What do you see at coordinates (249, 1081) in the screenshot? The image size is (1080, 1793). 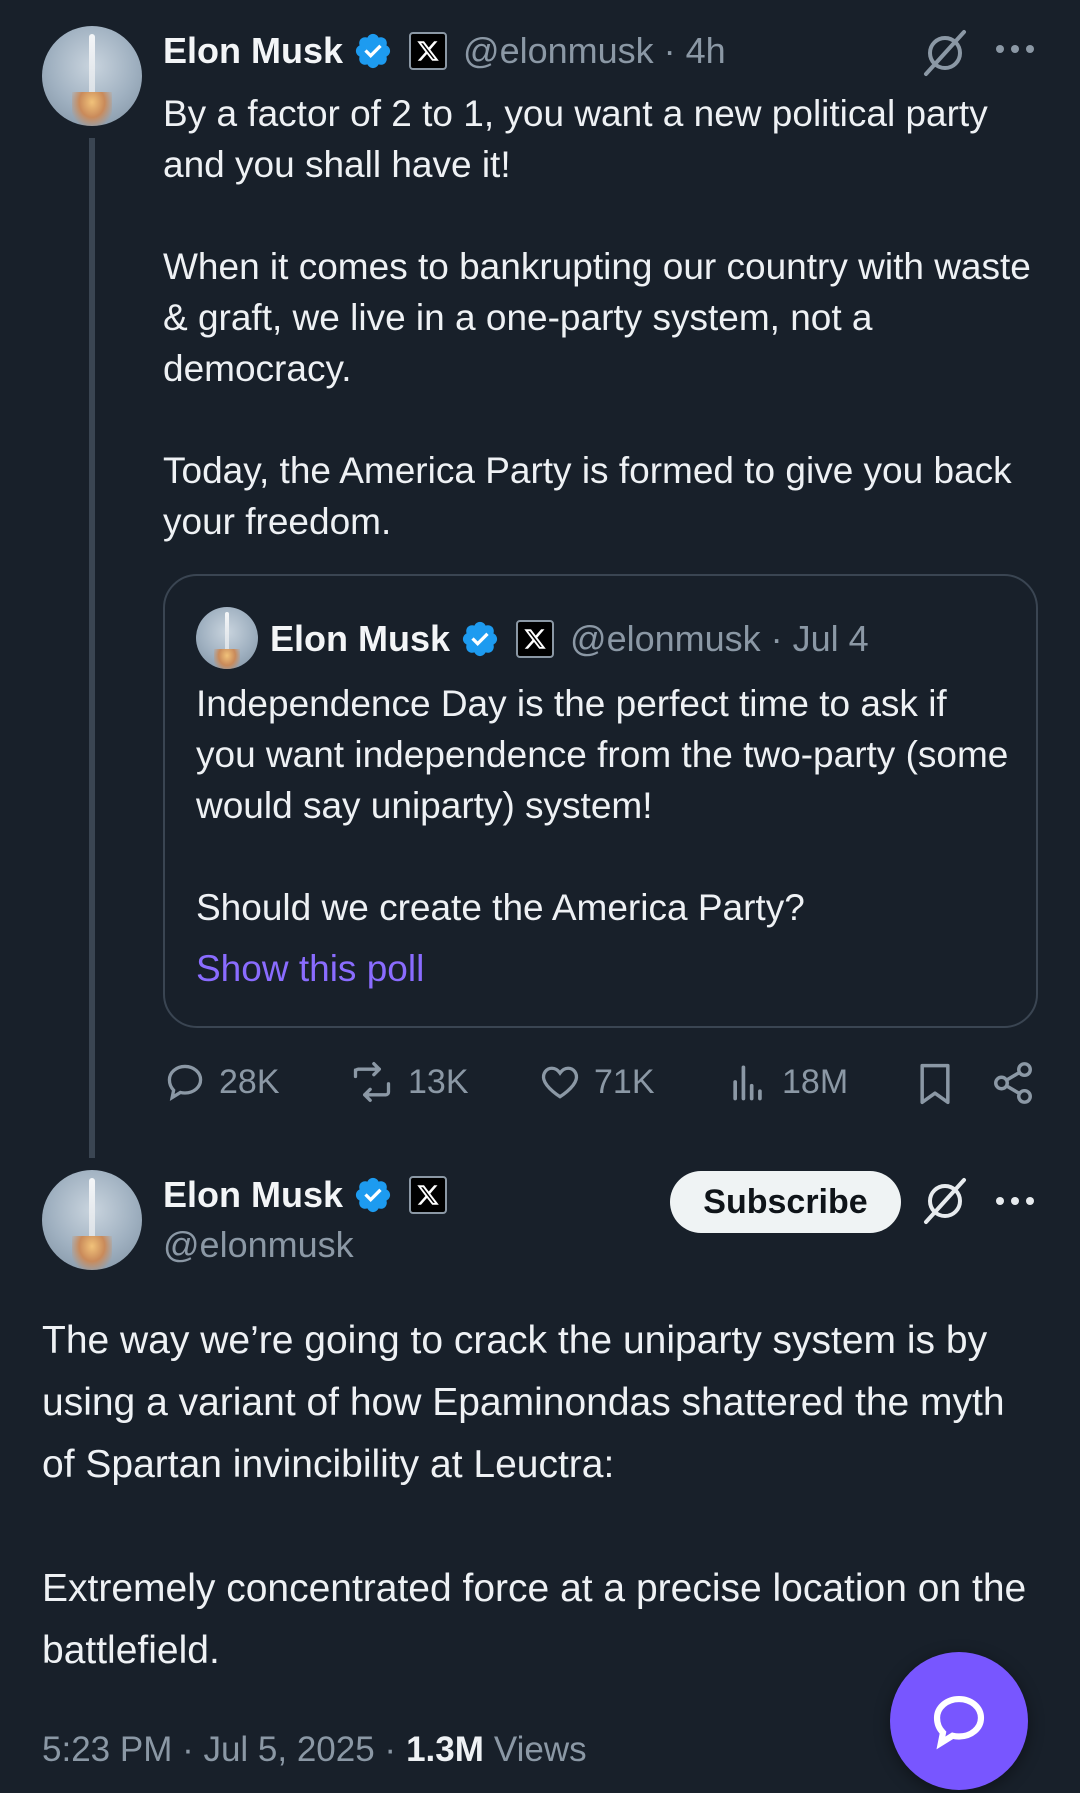 I see `reply-count: 28K` at bounding box center [249, 1081].